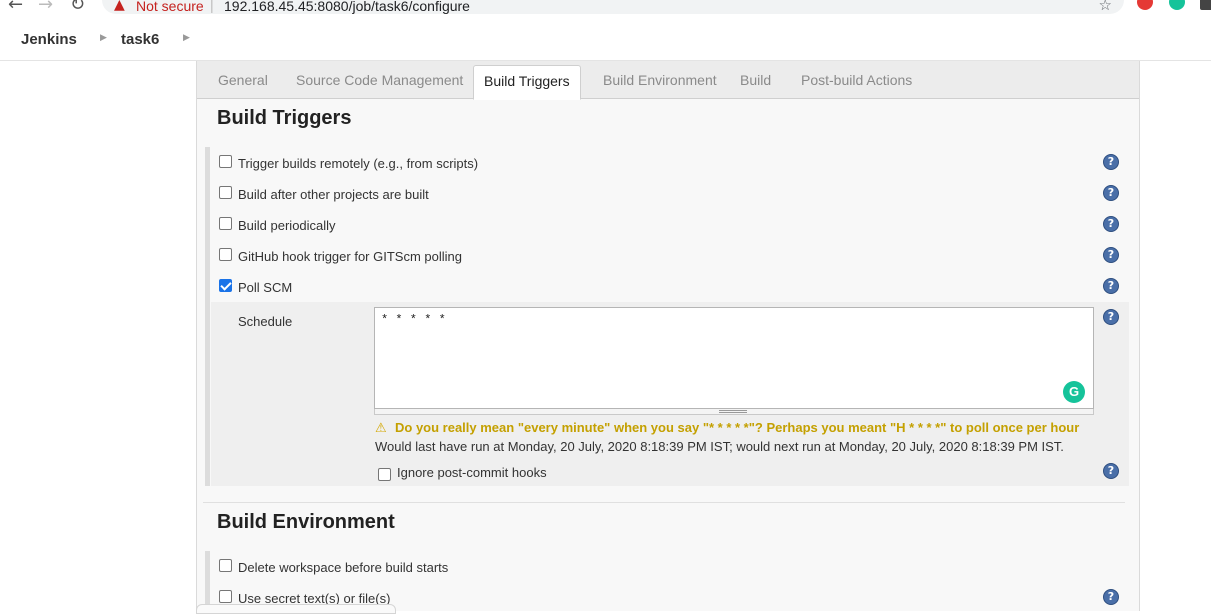  Describe the element at coordinates (296, 609) in the screenshot. I see `bottom-tab-edge` at that location.